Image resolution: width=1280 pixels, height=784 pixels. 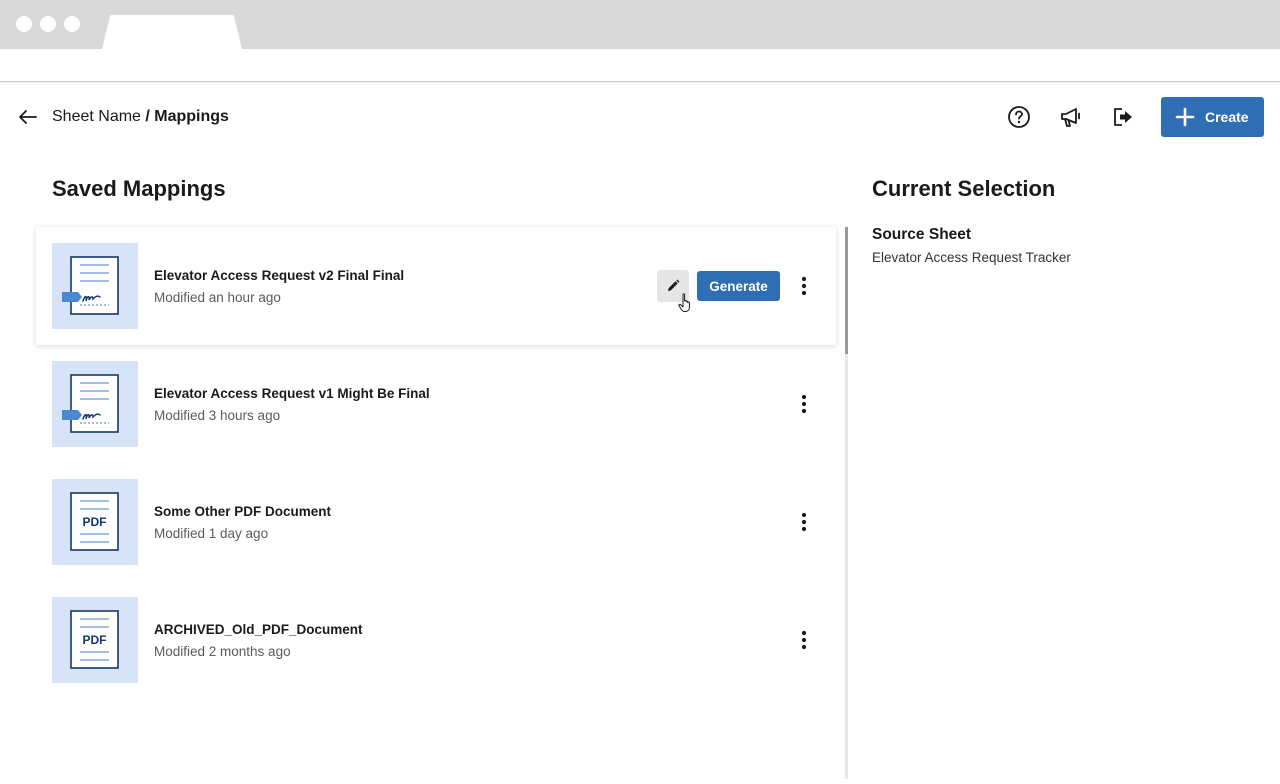 I want to click on mapping-name: Elevator Access Request v2 Final Final, so click(x=279, y=276).